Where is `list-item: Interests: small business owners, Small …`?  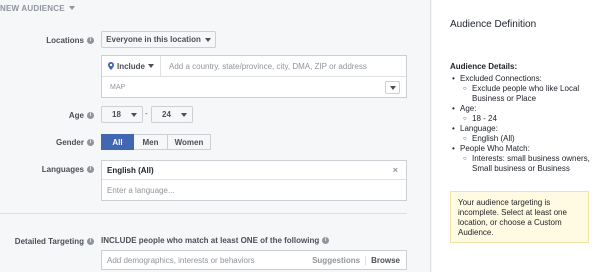
list-item: Interests: small business owners, Small … is located at coordinates (531, 164).